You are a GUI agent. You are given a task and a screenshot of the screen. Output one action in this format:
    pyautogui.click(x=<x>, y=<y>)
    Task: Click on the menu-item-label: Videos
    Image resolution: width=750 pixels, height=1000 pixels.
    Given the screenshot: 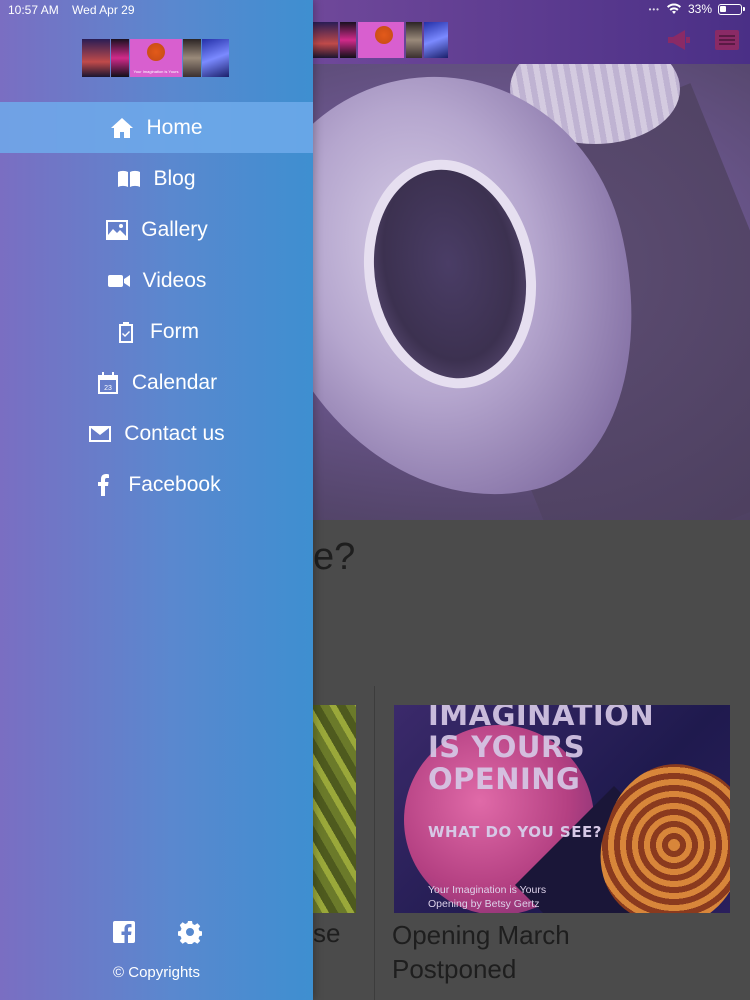 What is the action you would take?
    pyautogui.click(x=174, y=280)
    